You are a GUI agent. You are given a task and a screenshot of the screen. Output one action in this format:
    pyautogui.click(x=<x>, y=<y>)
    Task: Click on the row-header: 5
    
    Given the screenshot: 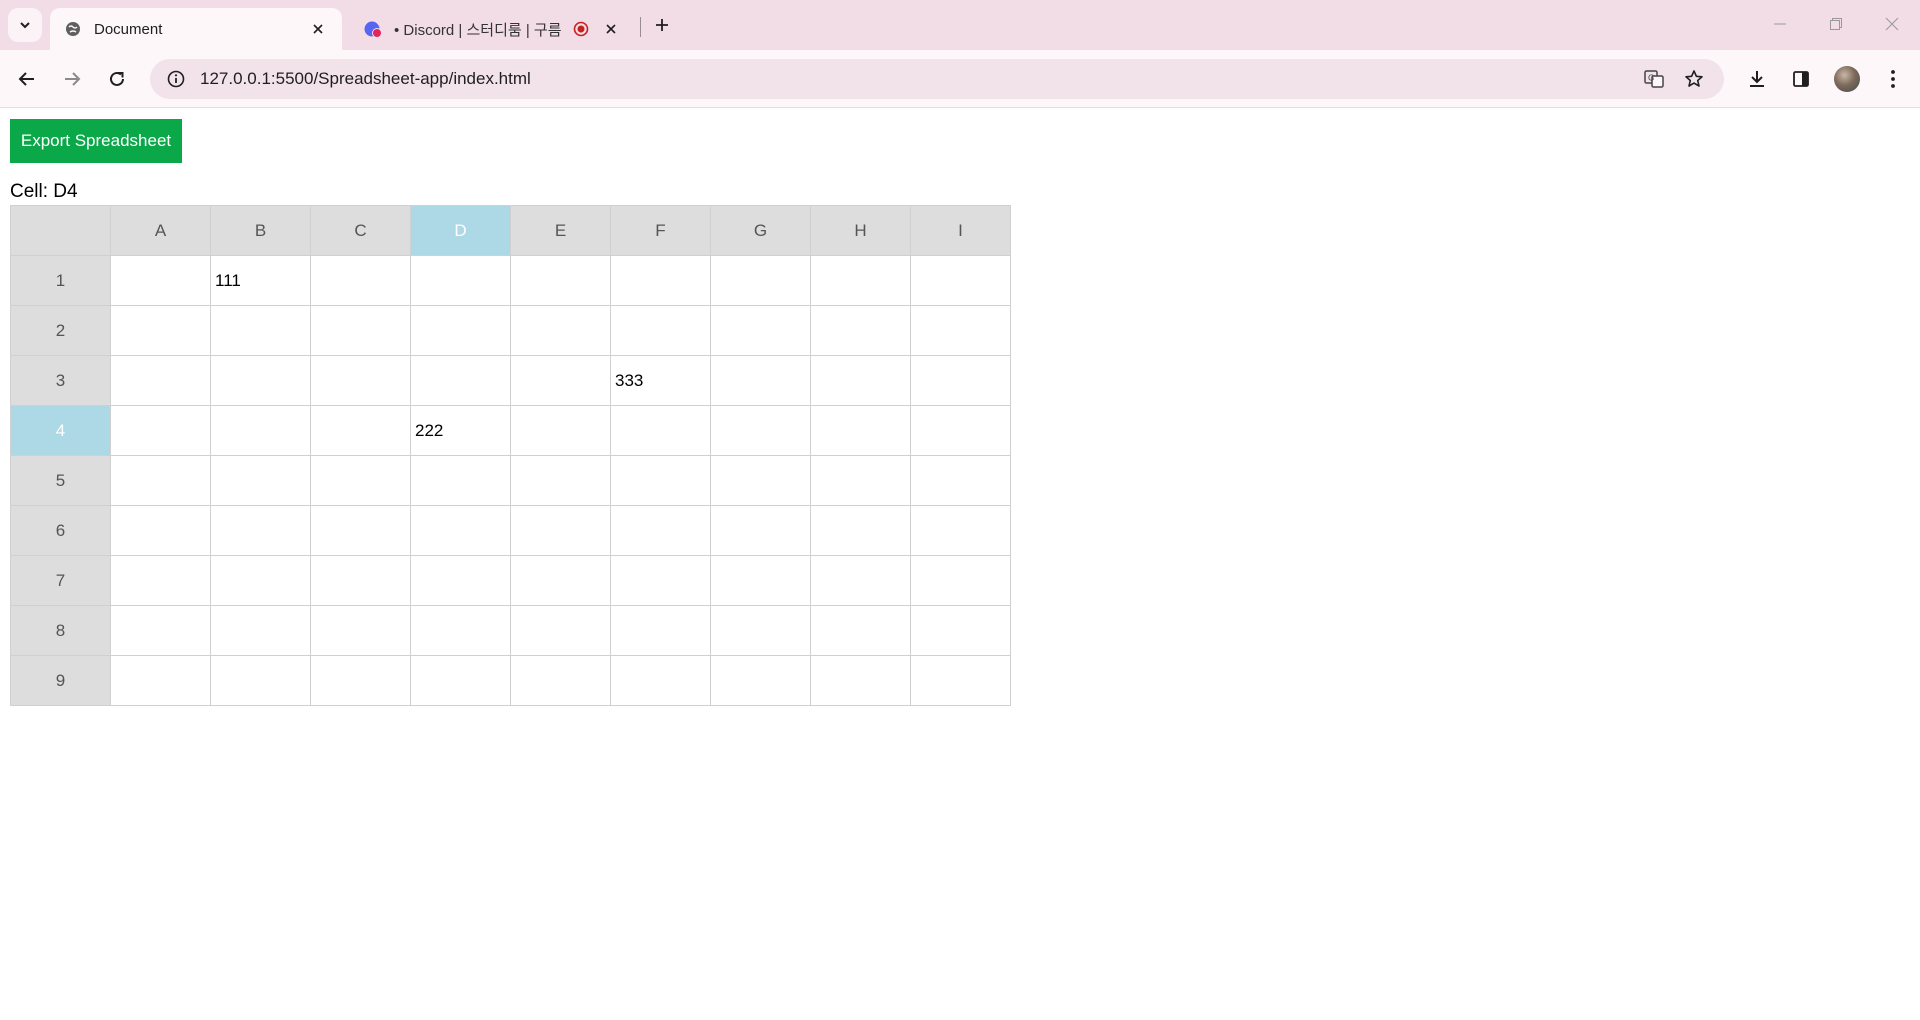 What is the action you would take?
    pyautogui.click(x=60, y=480)
    